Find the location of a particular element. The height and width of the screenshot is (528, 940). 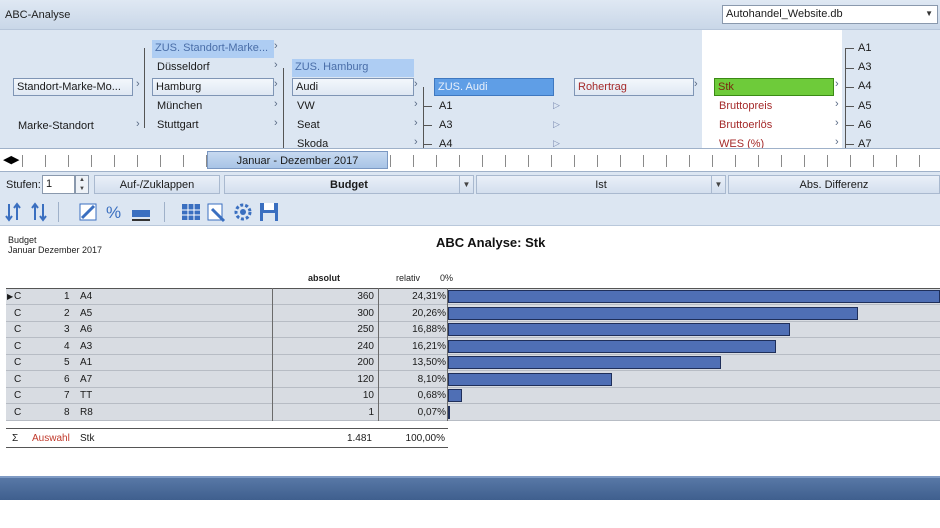

dimension-element-rohertrag: Rohertrag is located at coordinates (634, 87).